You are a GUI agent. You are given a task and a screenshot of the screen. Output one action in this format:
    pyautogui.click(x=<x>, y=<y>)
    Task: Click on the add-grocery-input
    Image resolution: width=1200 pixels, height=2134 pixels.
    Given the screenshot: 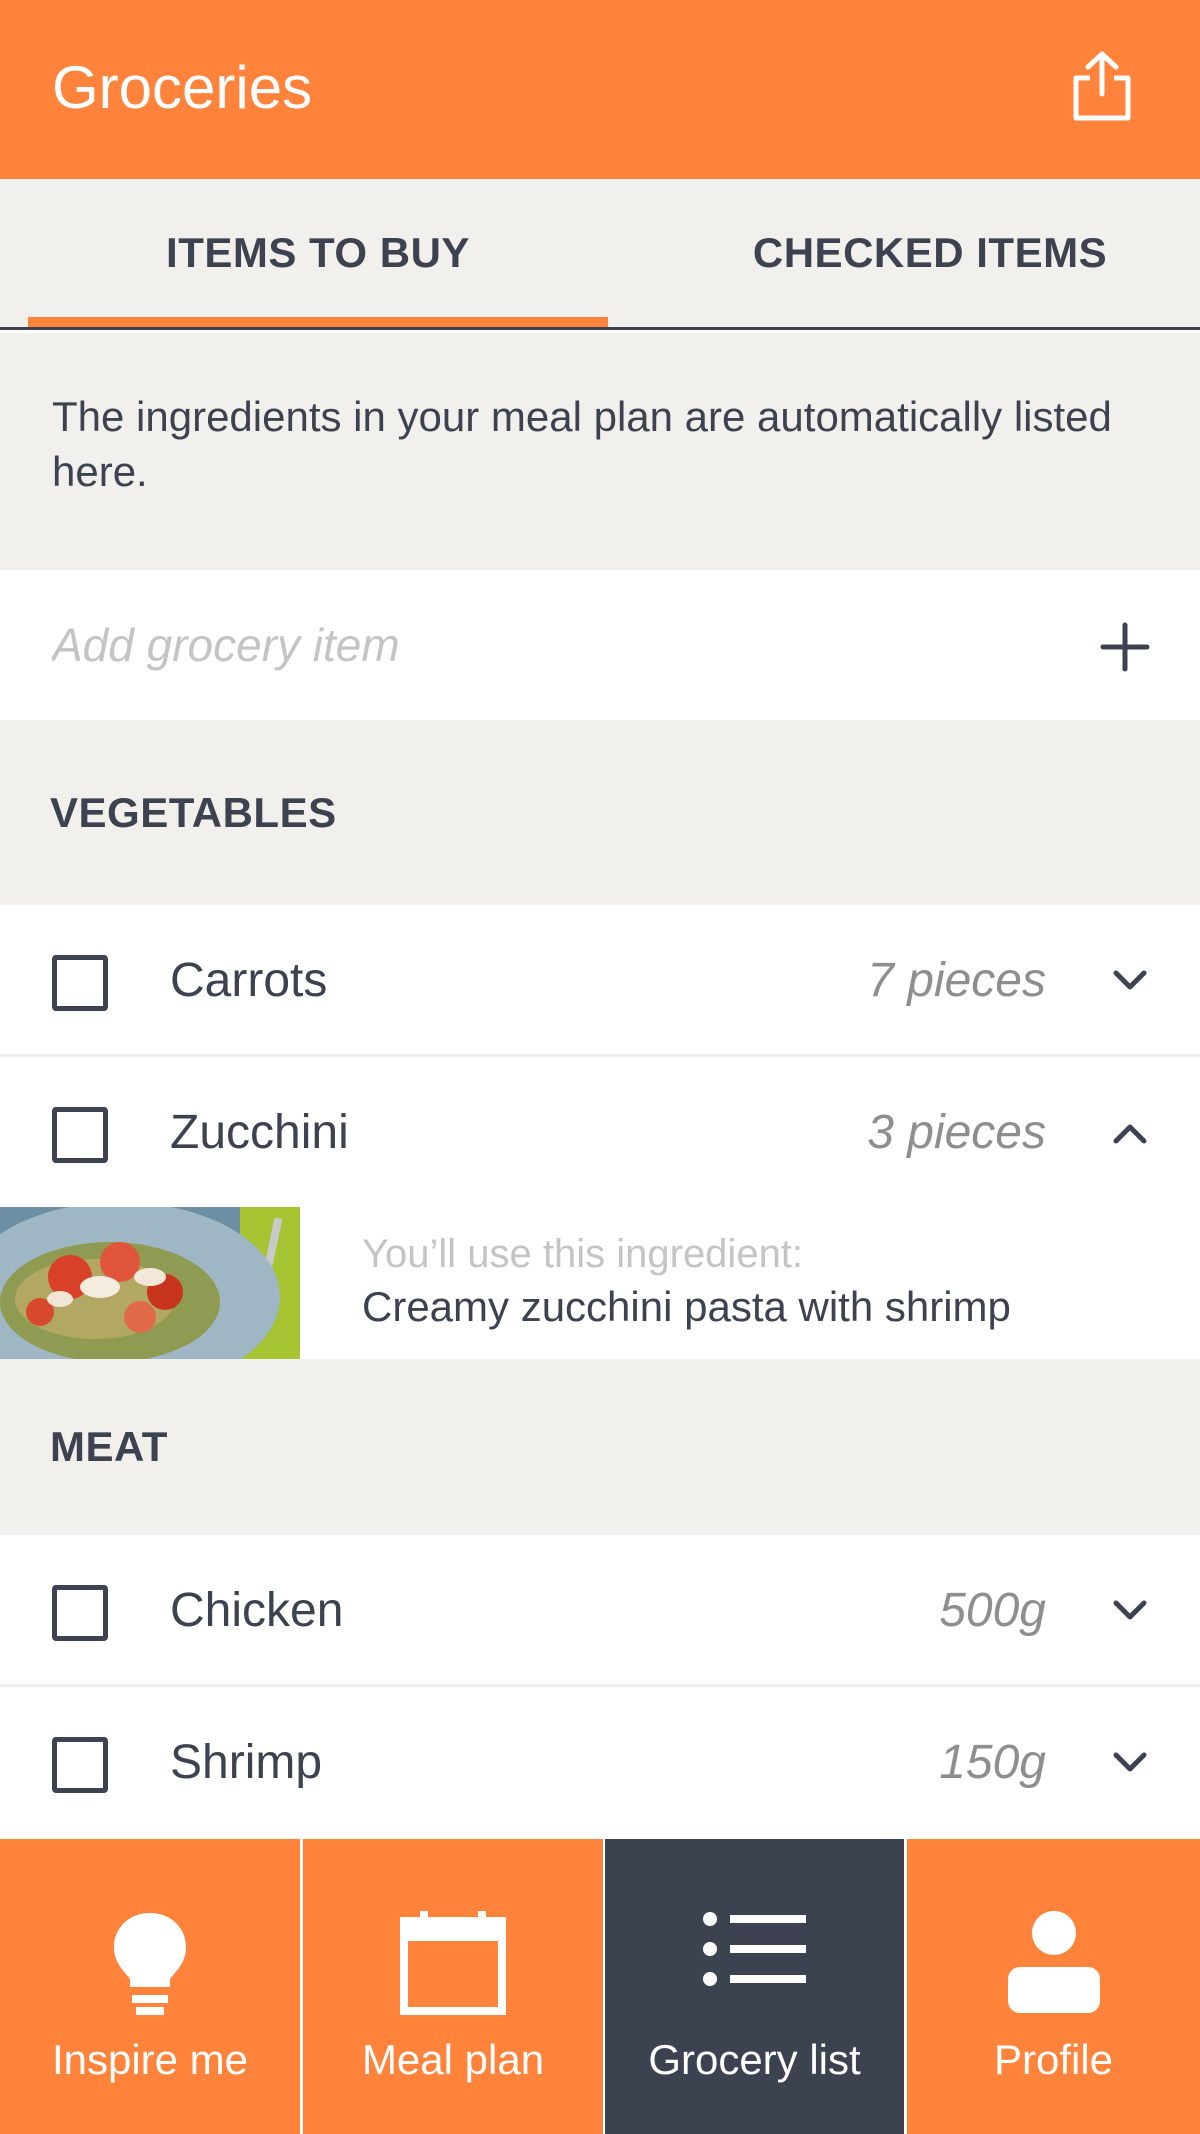 What is the action you would take?
    pyautogui.click(x=552, y=645)
    